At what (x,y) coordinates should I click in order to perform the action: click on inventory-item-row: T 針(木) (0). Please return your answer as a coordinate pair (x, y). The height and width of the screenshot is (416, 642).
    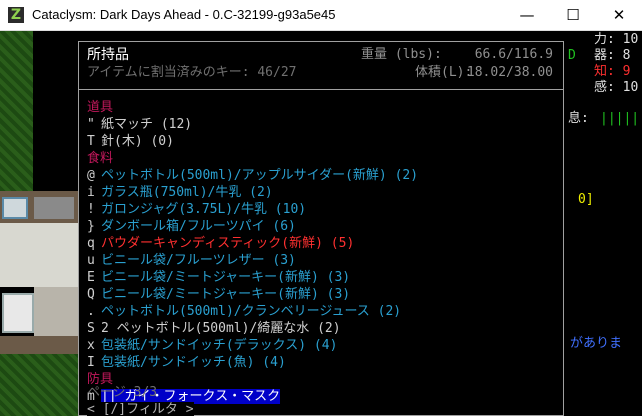
    Looking at the image, I should click on (130, 141).